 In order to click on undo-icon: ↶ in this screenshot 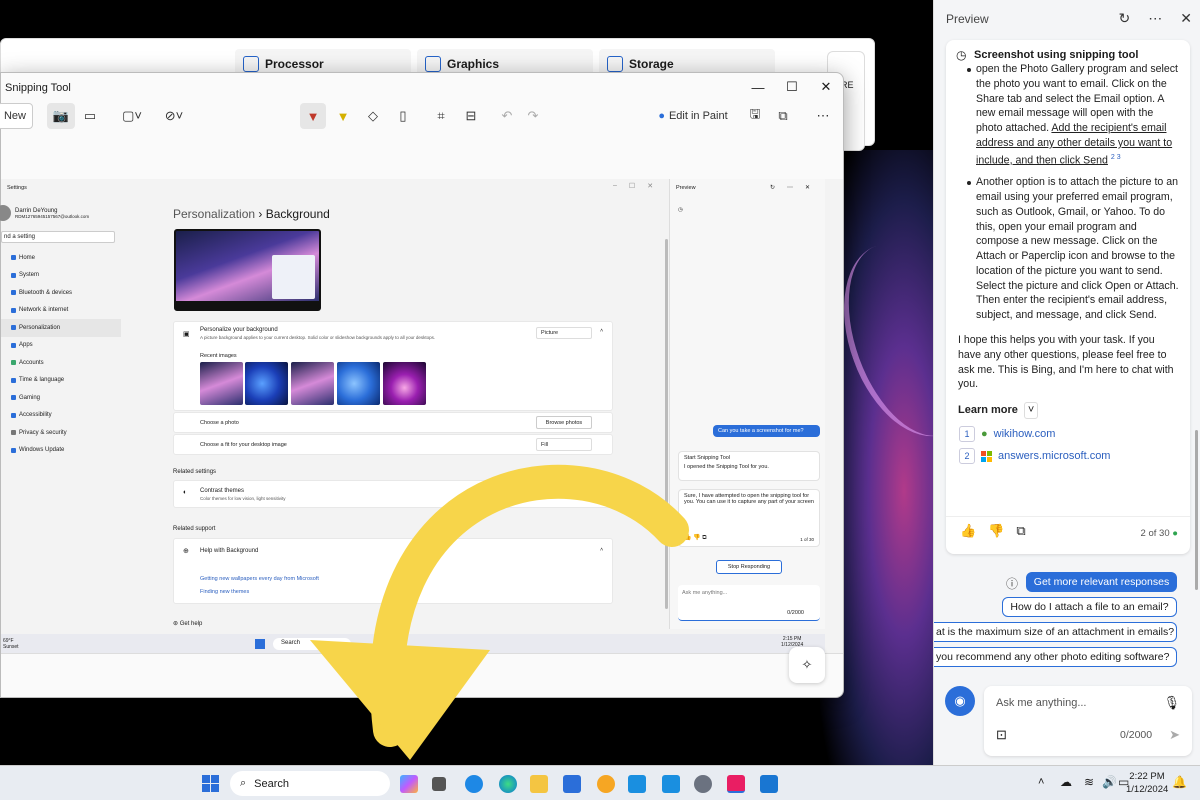, I will do `click(507, 116)`.